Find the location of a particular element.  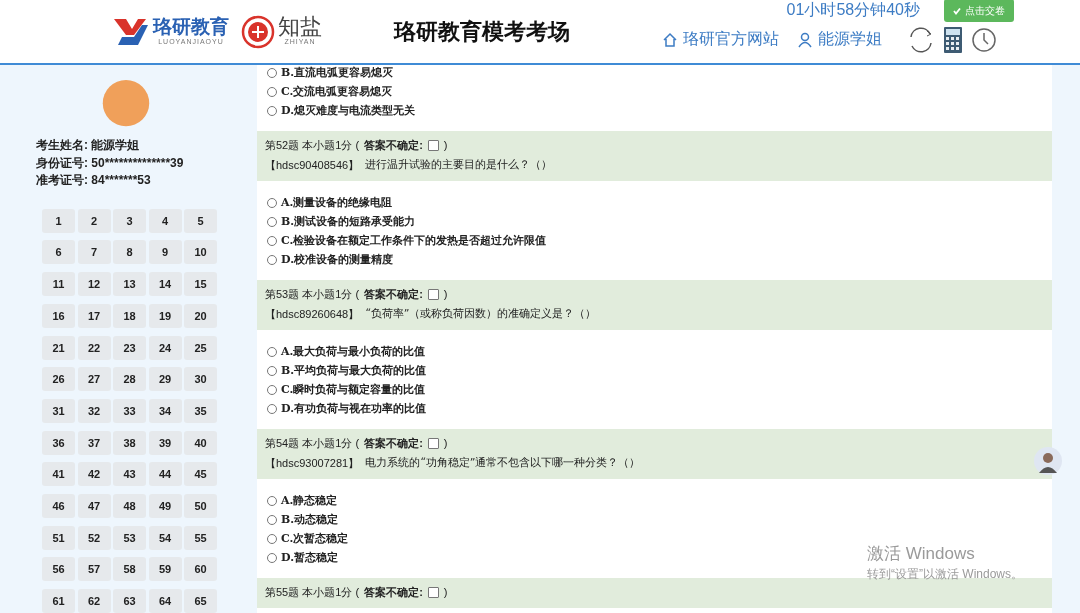

question-number-button: 50 is located at coordinates (200, 505).